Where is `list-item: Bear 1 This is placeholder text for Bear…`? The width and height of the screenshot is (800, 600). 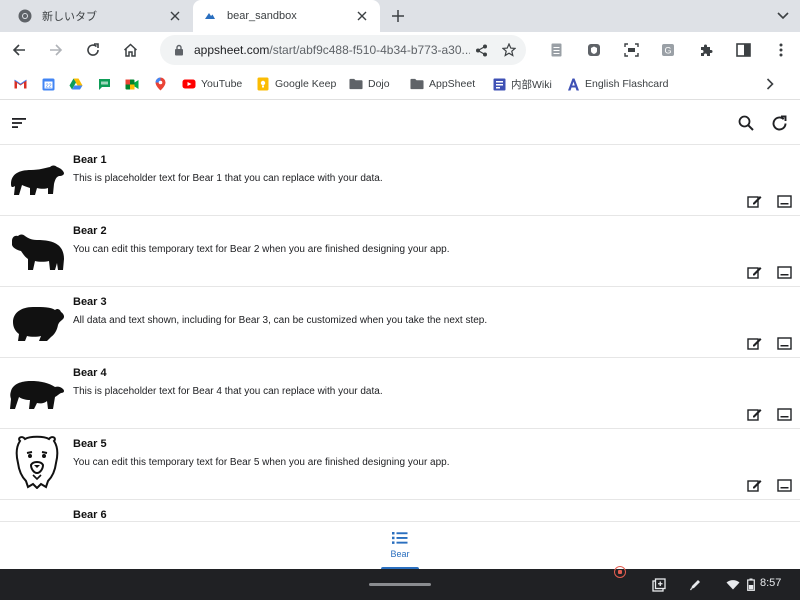
list-item: Bear 1 This is placeholder text for Bear… is located at coordinates (400, 180).